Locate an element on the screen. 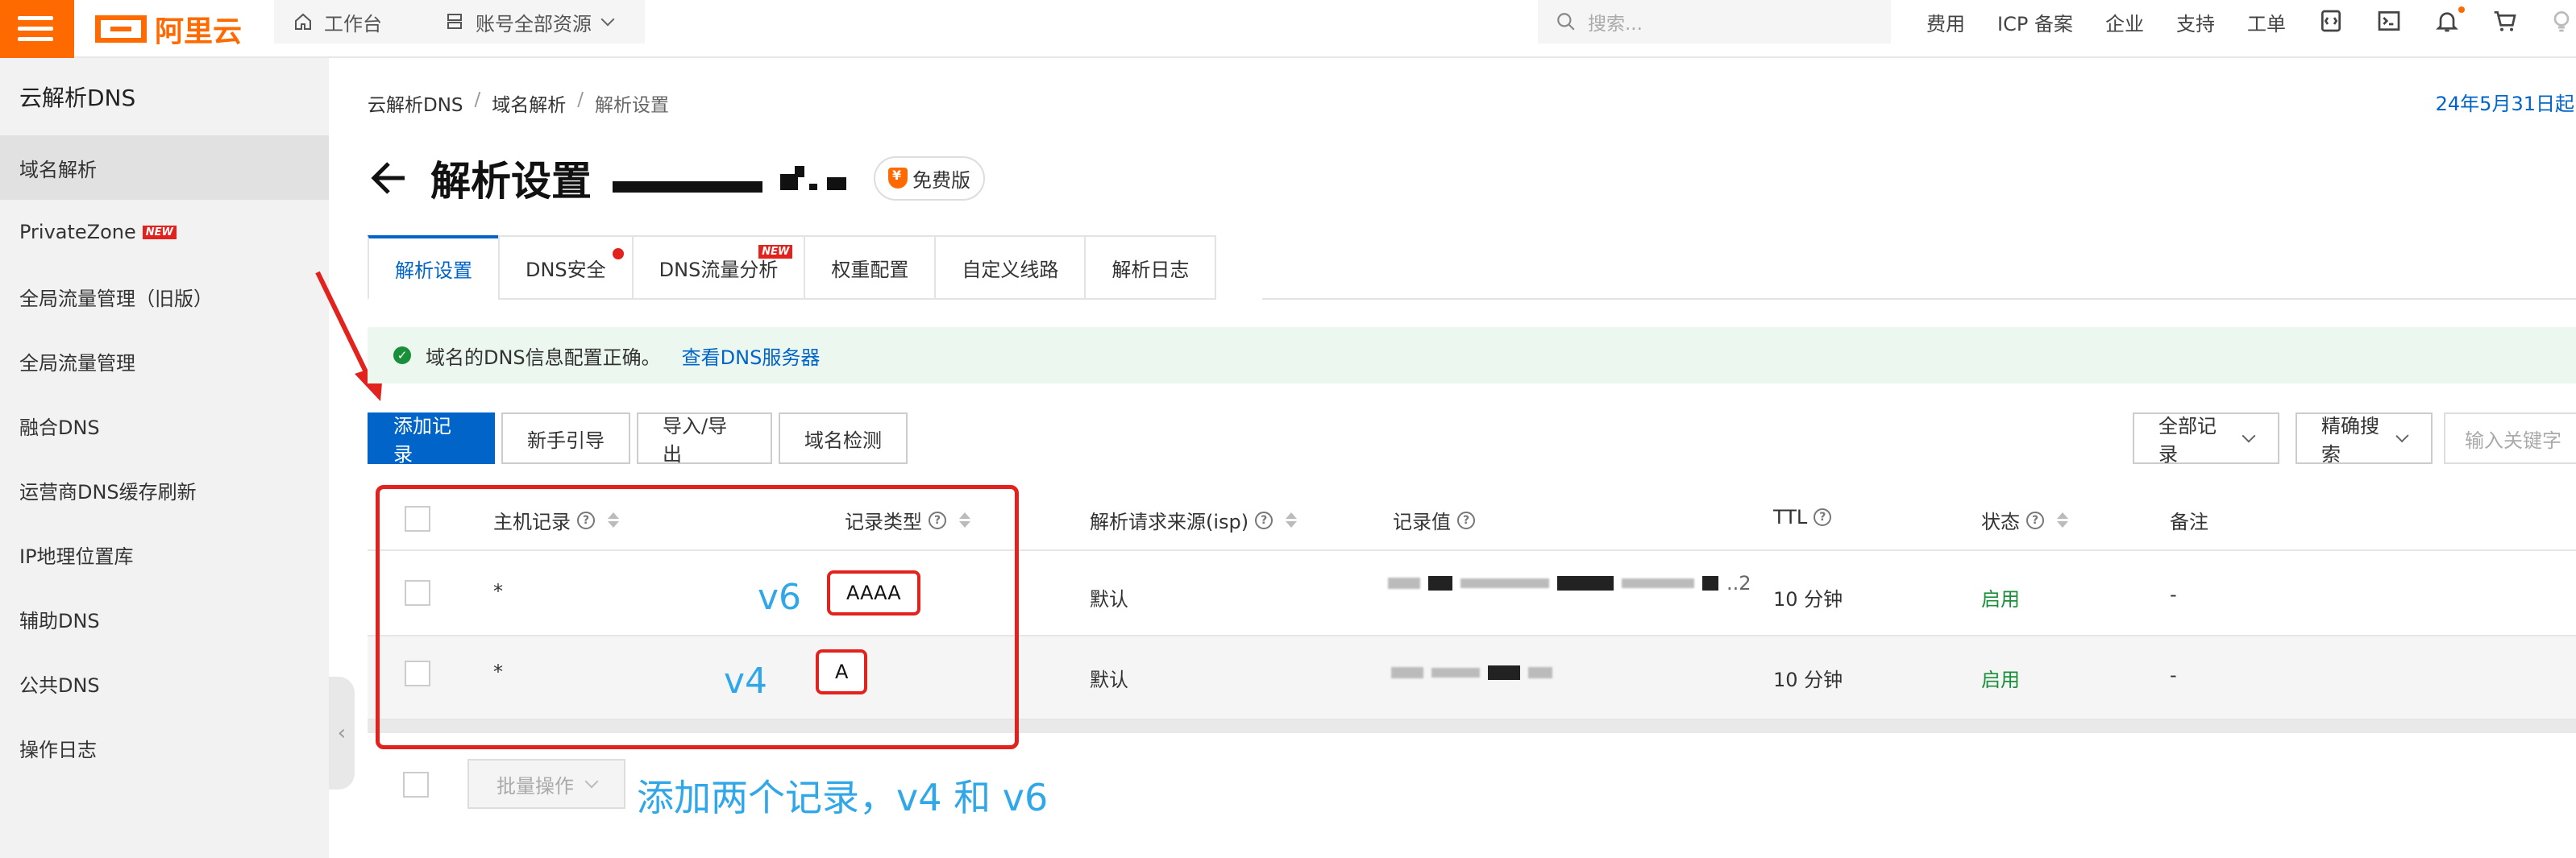 Image resolution: width=2576 pixels, height=858 pixels. cell-value-suffix: ..2 is located at coordinates (1738, 583).